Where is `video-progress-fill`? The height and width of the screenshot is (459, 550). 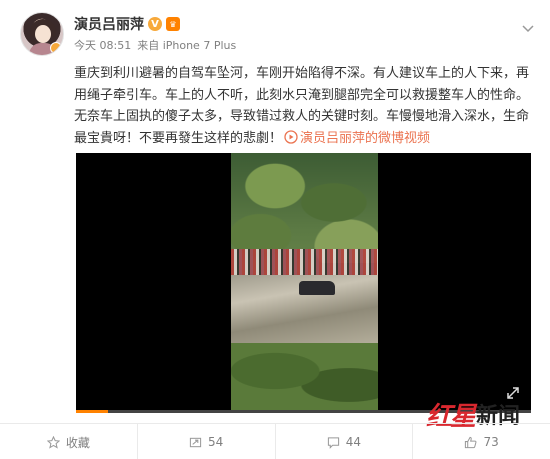 video-progress-fill is located at coordinates (92, 411).